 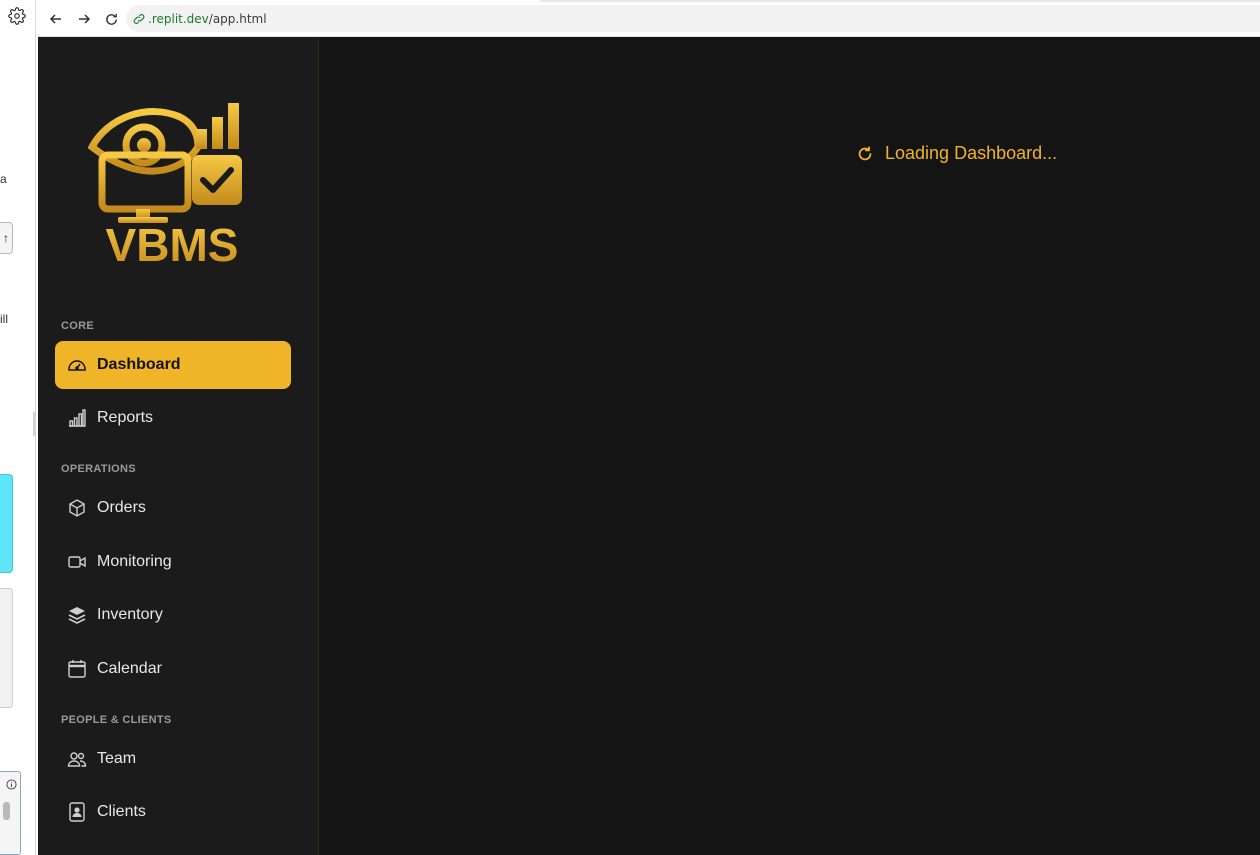 I want to click on arrow-left-icon, so click(x=55, y=19).